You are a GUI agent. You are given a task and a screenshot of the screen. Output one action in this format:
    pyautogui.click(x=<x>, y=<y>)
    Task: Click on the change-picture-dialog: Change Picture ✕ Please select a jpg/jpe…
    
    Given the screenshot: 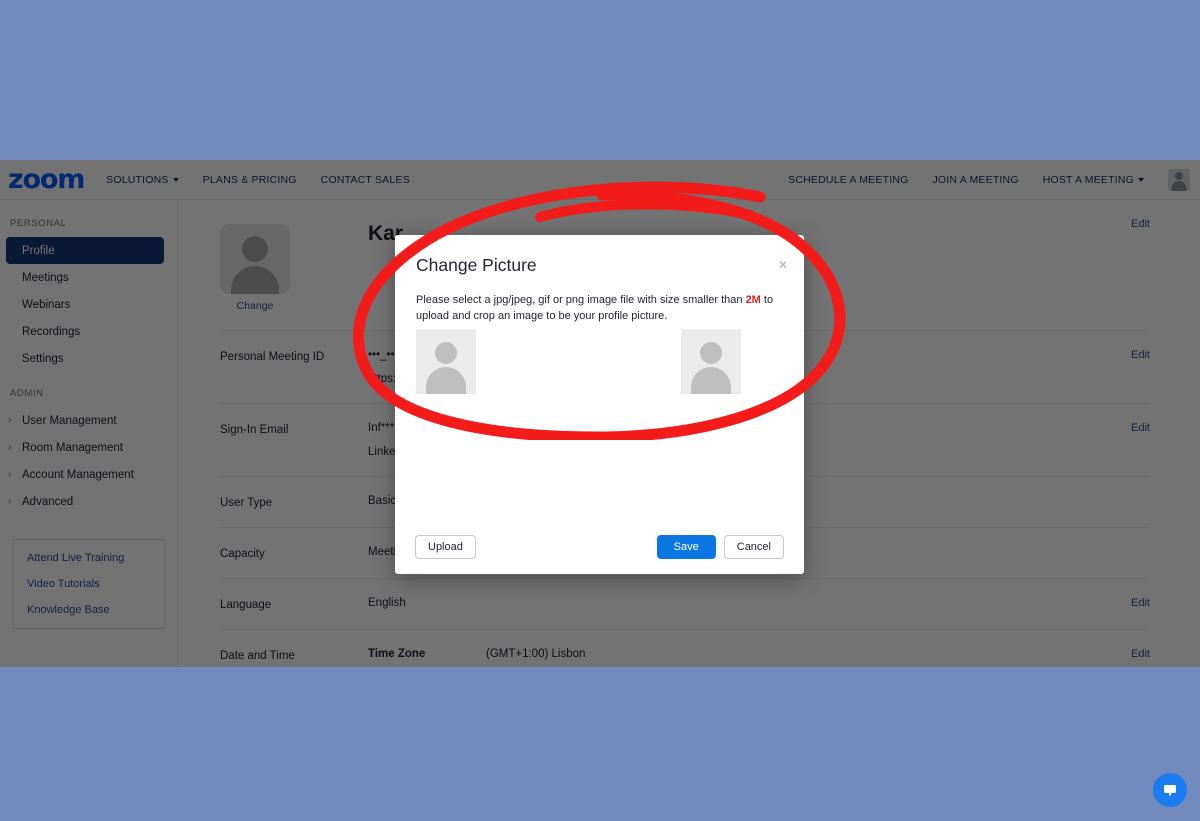 What is the action you would take?
    pyautogui.click(x=599, y=404)
    